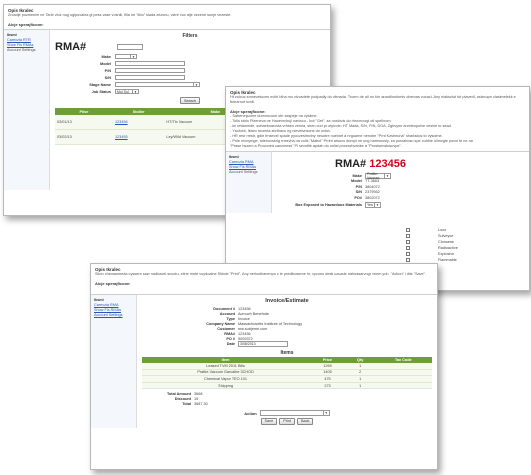 The height and width of the screenshot is (475, 531). I want to click on column-header-date: Pilse, so click(84, 111).